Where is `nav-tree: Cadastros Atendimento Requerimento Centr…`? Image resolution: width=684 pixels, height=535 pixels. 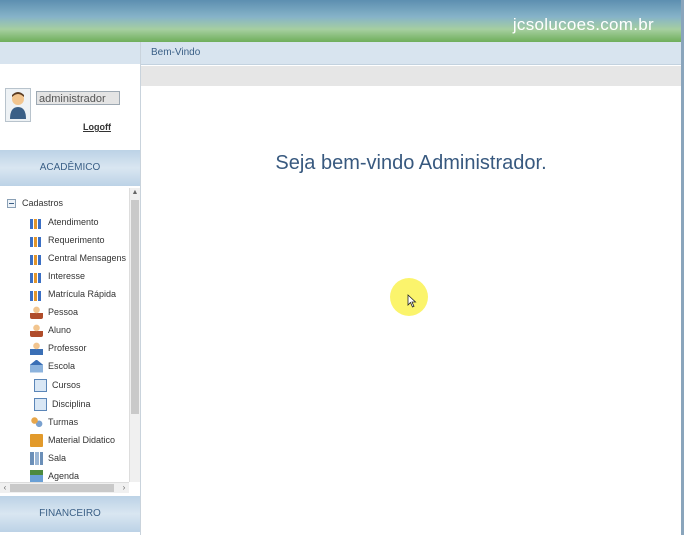
nav-tree: Cadastros Atendimento Requerimento Centr… is located at coordinates (70, 338).